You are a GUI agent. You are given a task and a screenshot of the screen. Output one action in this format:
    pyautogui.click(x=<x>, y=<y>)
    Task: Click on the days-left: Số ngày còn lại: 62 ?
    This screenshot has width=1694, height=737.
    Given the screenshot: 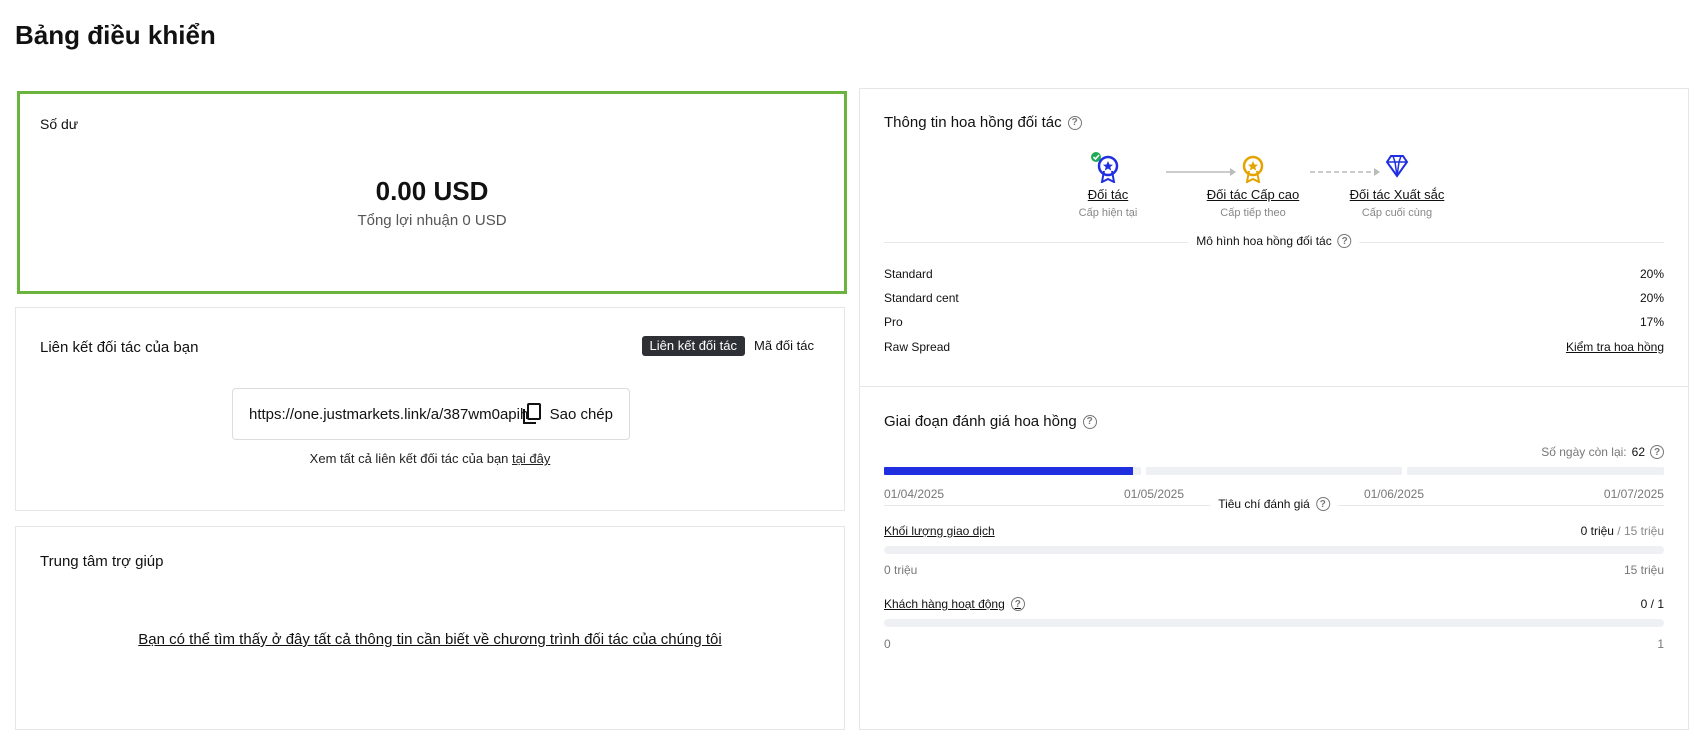 What is the action you would take?
    pyautogui.click(x=1602, y=452)
    